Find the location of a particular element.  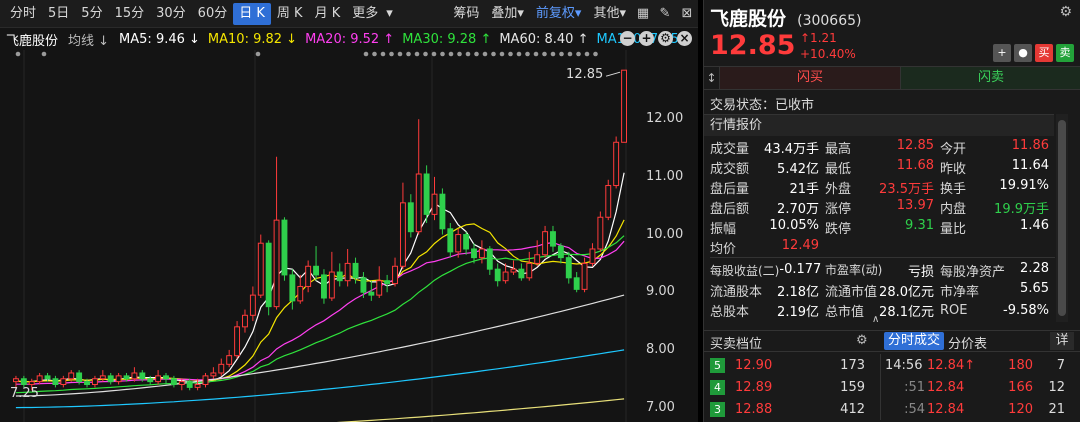

change-percent: +10.40% is located at coordinates (828, 54).